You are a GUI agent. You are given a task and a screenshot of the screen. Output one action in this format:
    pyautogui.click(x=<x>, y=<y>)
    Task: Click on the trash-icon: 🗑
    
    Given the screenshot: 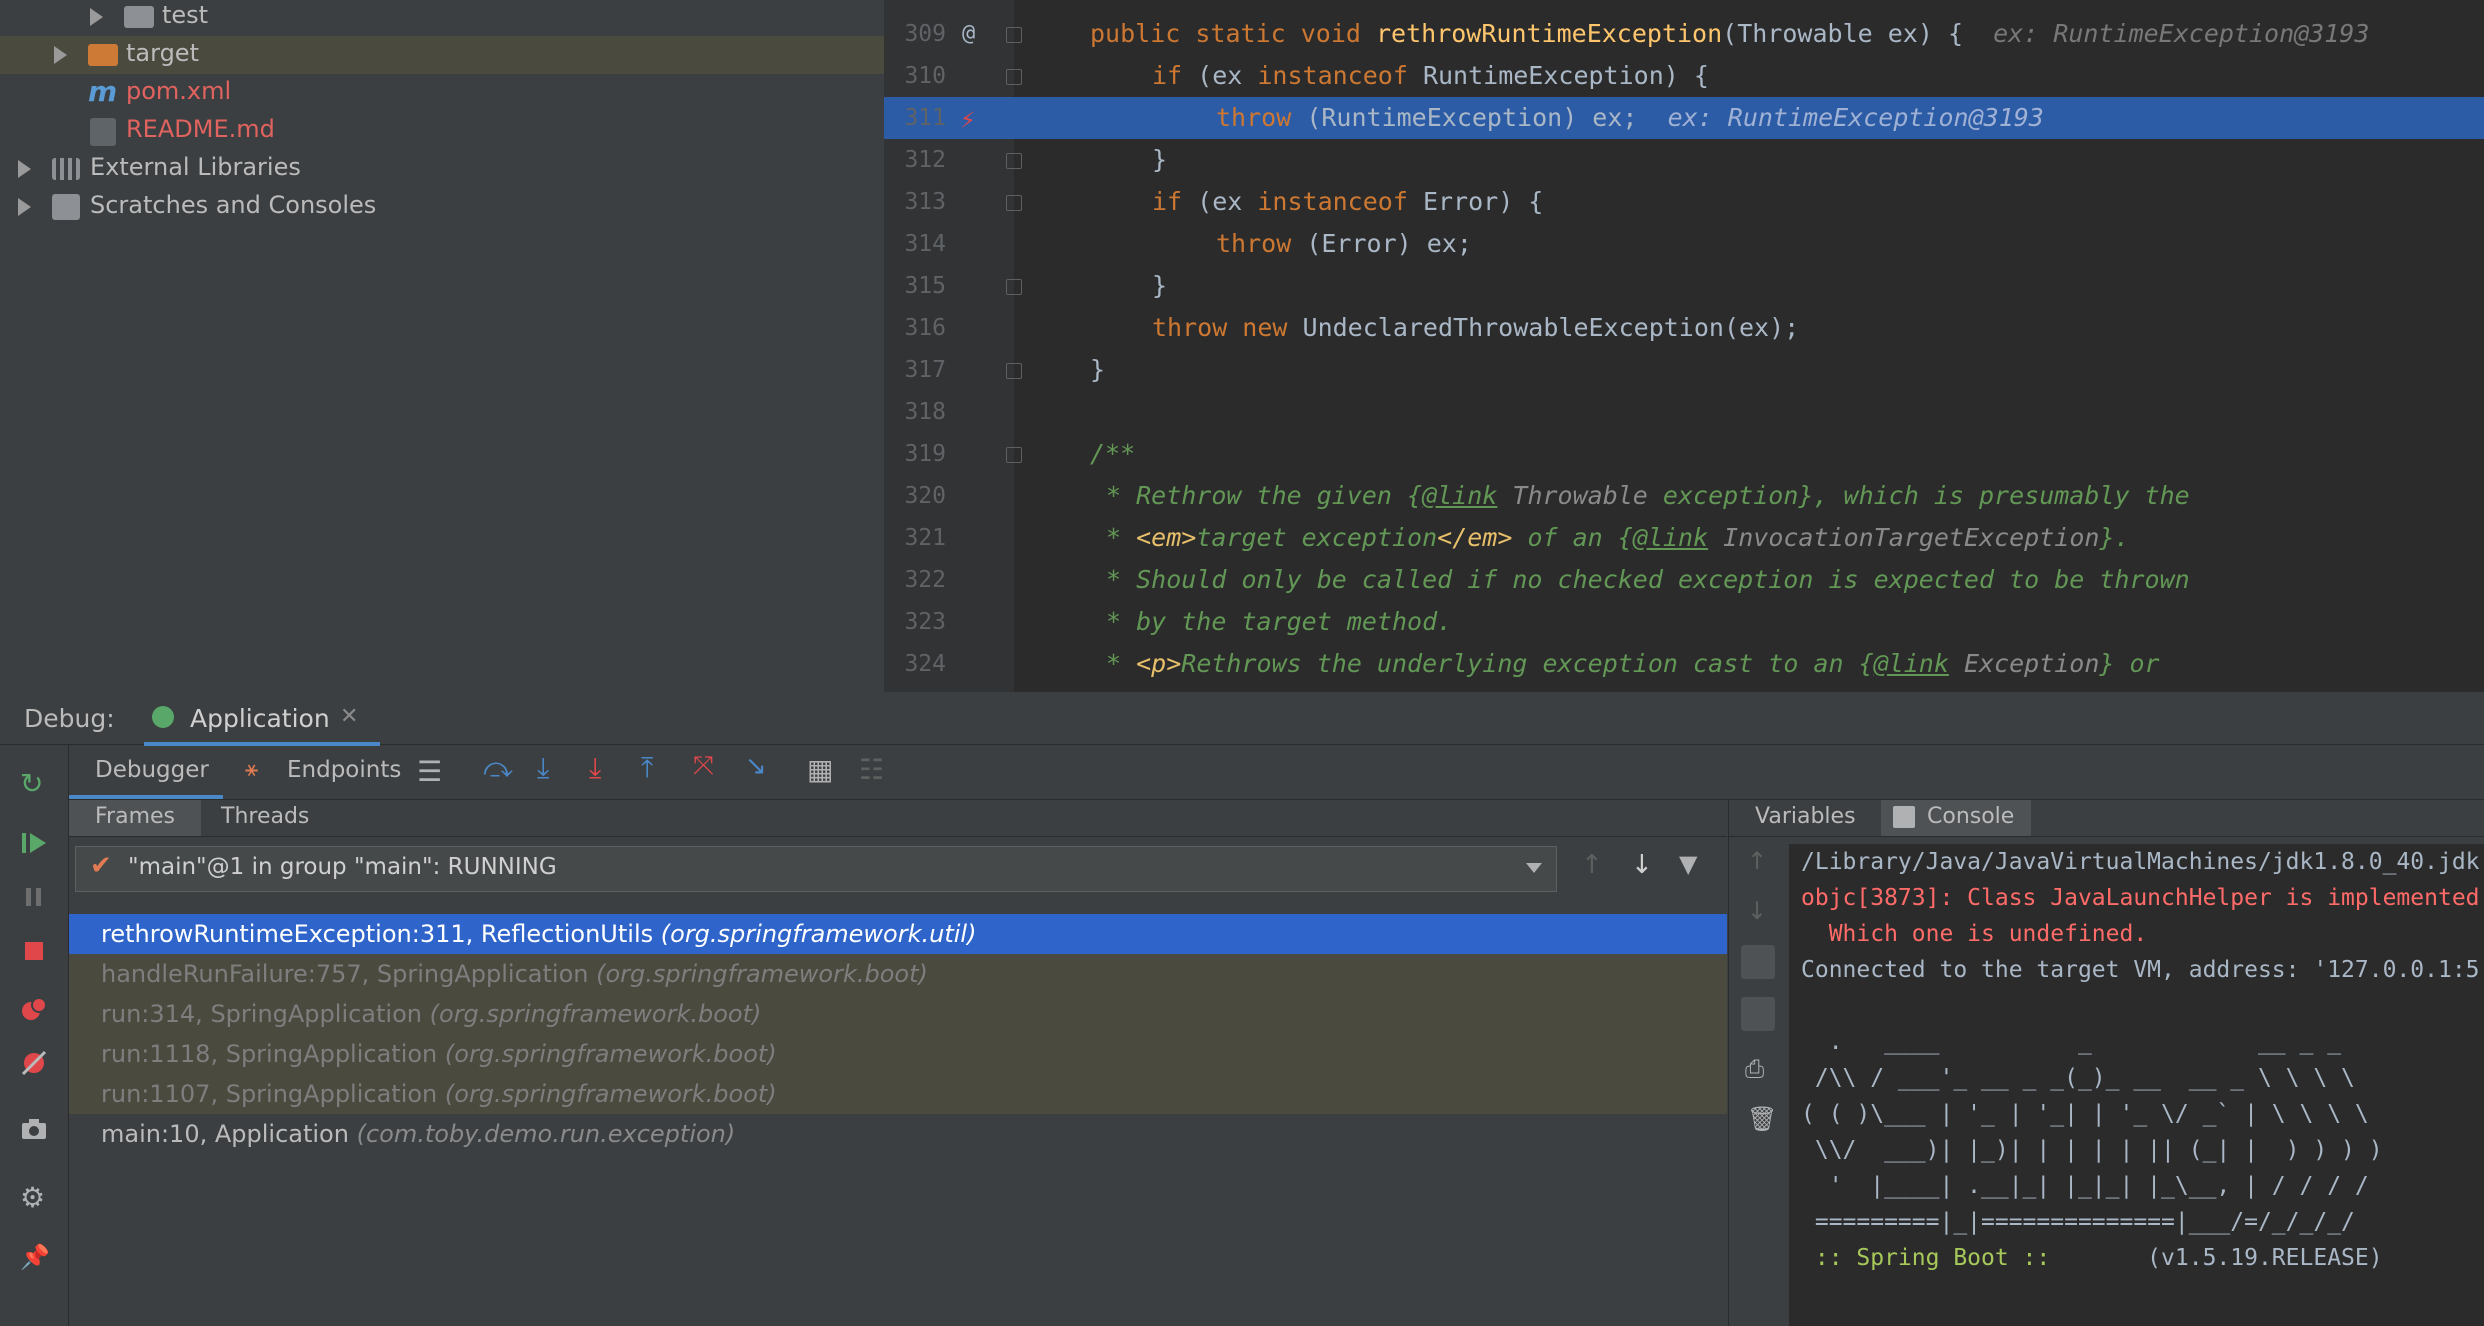 What is the action you would take?
    pyautogui.click(x=1762, y=1119)
    